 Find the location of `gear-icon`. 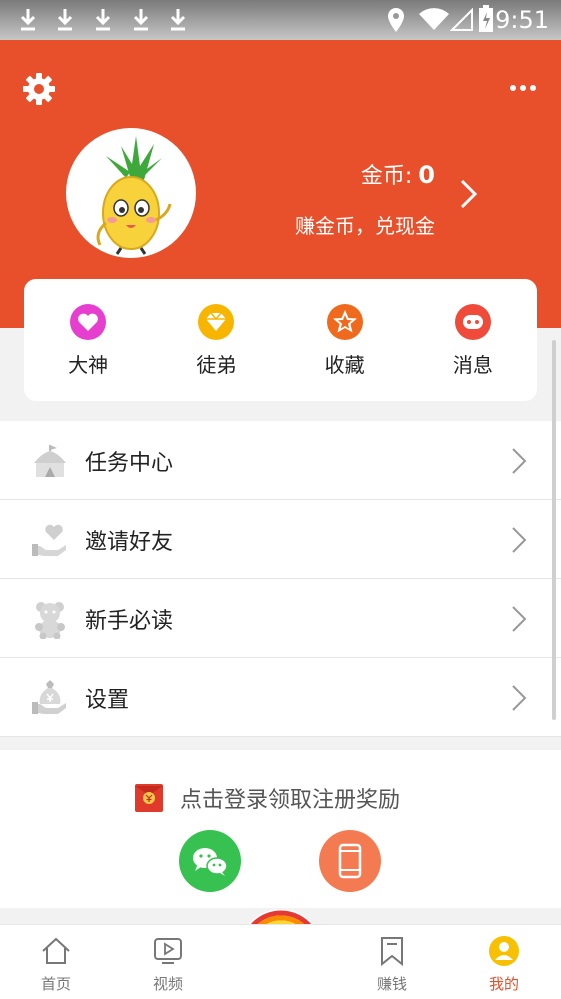

gear-icon is located at coordinates (39, 89).